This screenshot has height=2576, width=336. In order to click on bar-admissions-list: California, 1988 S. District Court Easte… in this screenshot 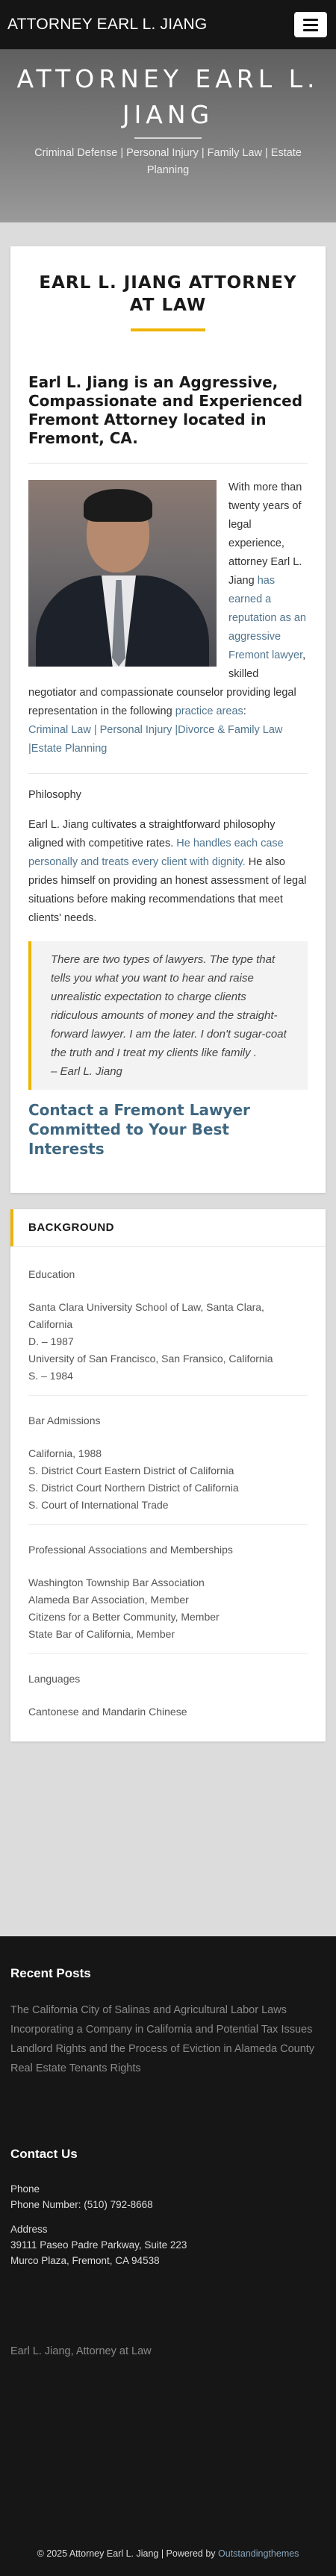, I will do `click(168, 1479)`.